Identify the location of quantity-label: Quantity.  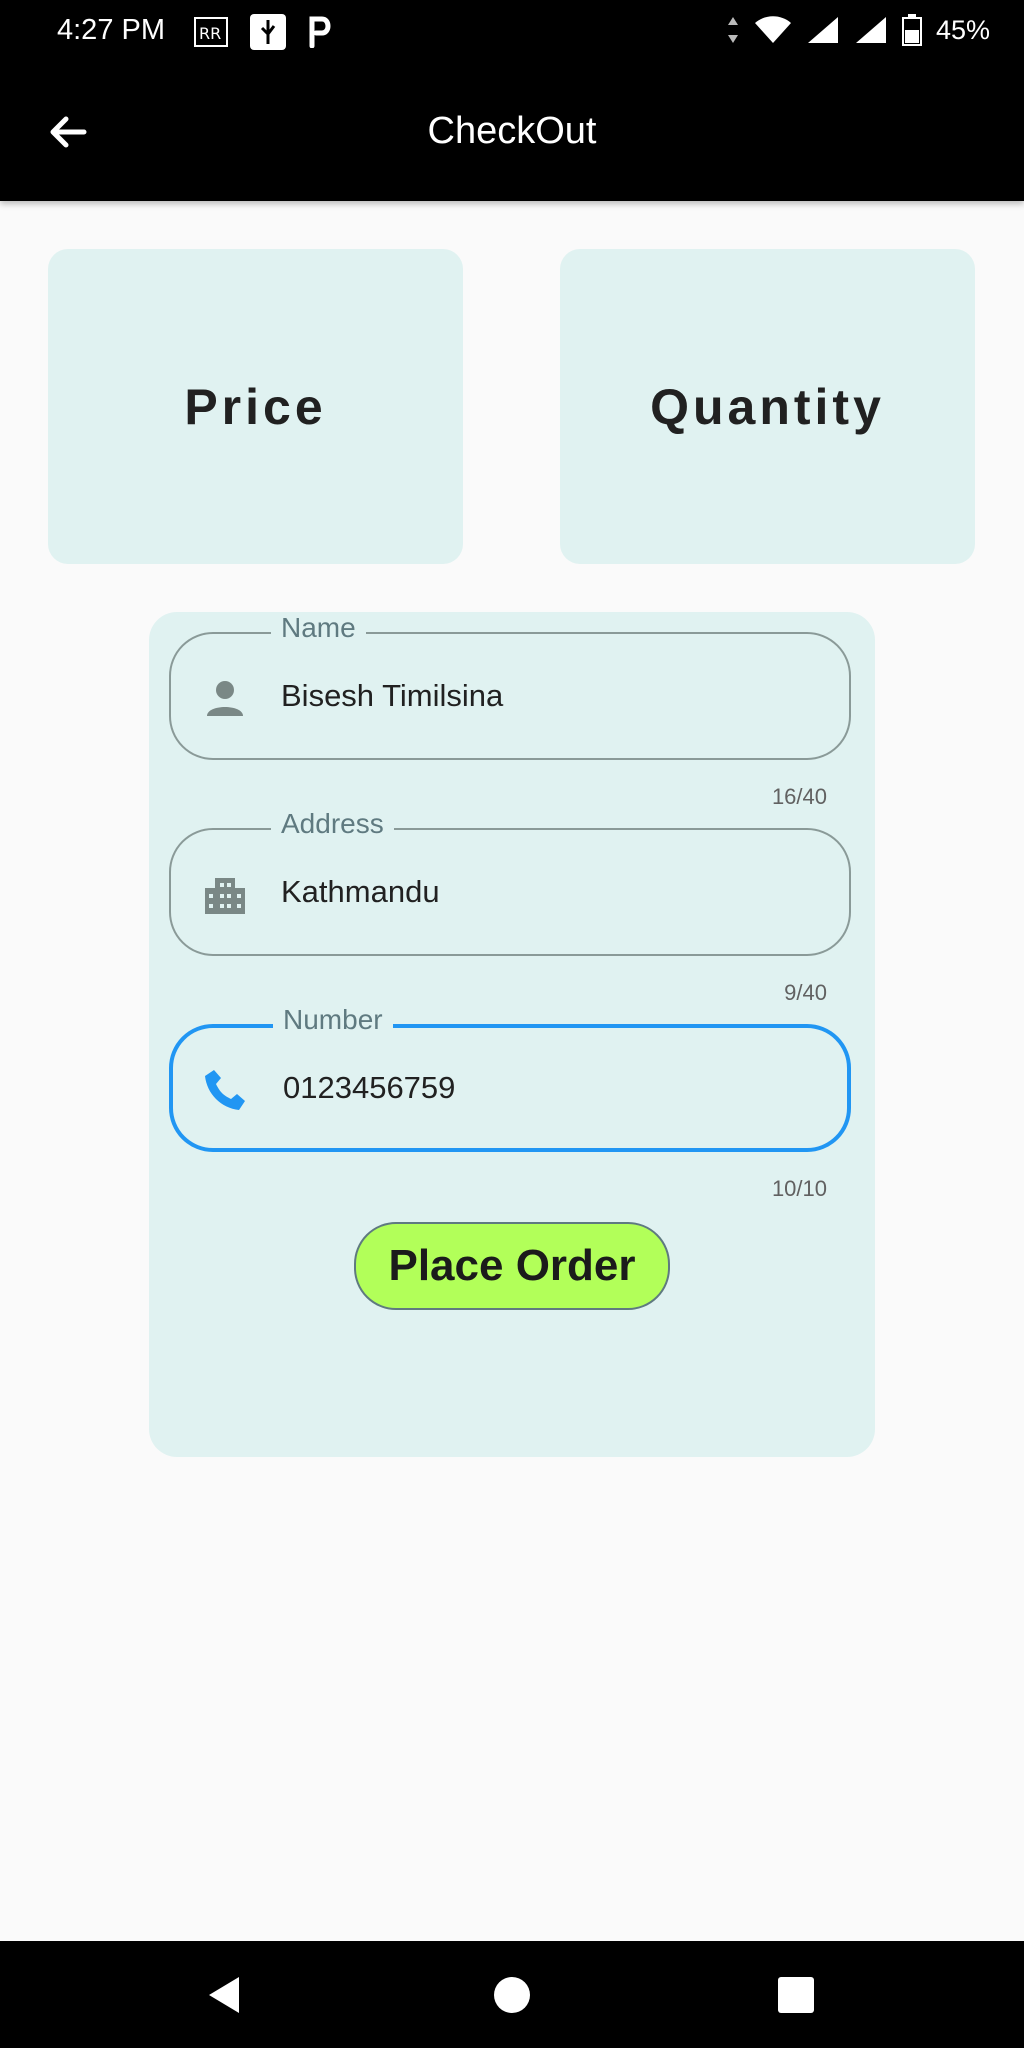
(767, 406).